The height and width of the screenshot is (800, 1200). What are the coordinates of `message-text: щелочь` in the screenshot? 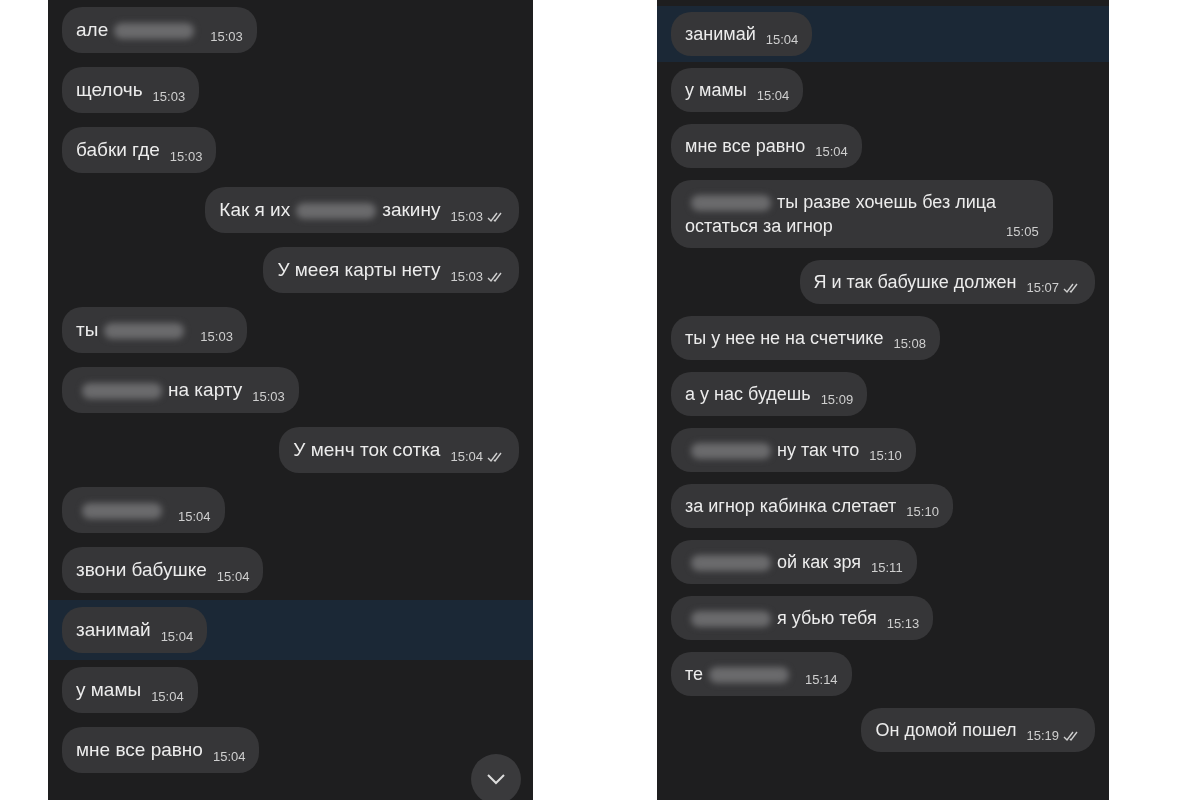 It's located at (109, 89).